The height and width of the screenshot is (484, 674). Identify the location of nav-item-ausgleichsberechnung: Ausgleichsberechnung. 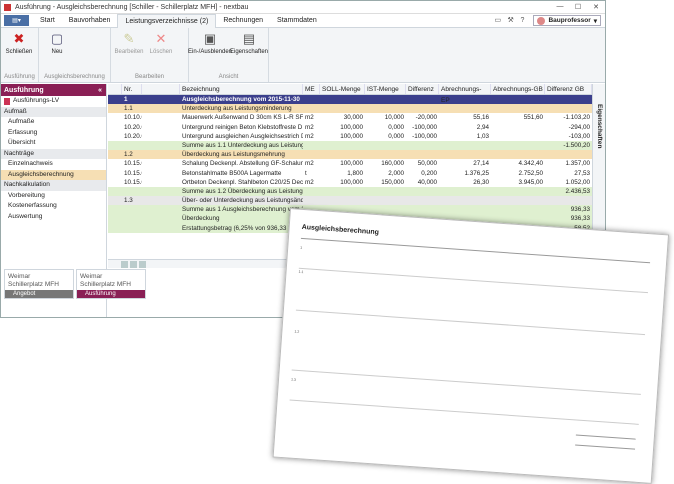
(53, 174).